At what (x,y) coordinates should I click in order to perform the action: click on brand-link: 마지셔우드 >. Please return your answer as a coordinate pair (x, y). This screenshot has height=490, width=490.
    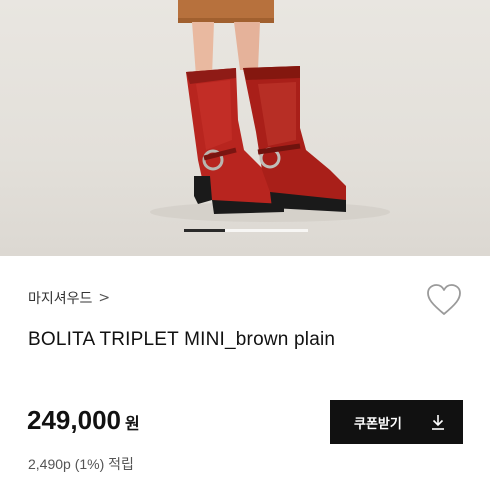
    Looking at the image, I should click on (69, 298).